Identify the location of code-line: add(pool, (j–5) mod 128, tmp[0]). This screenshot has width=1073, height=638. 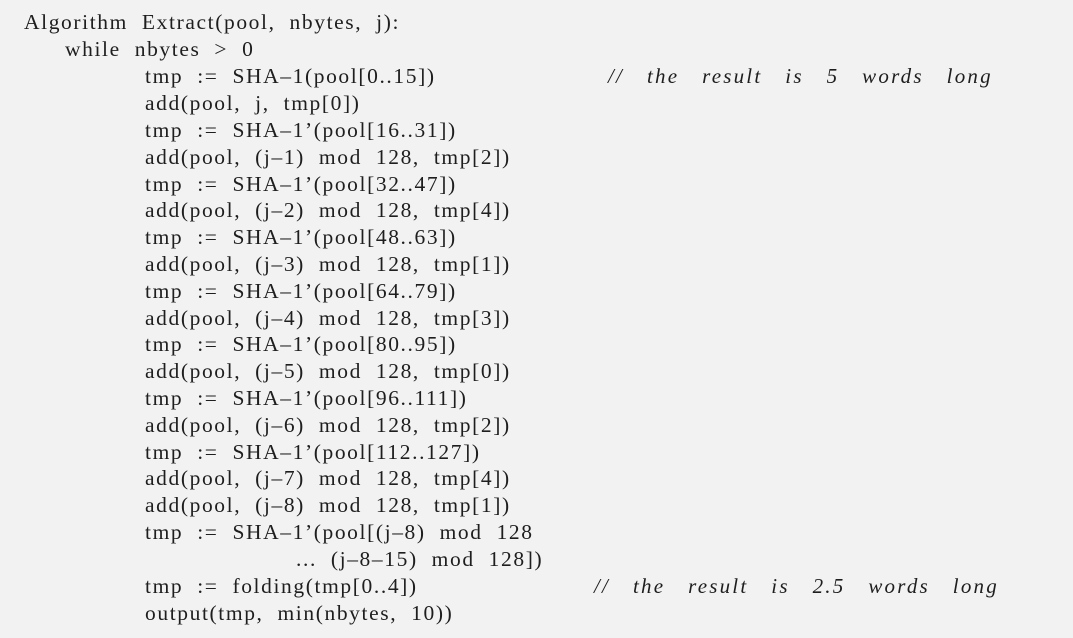
(328, 371).